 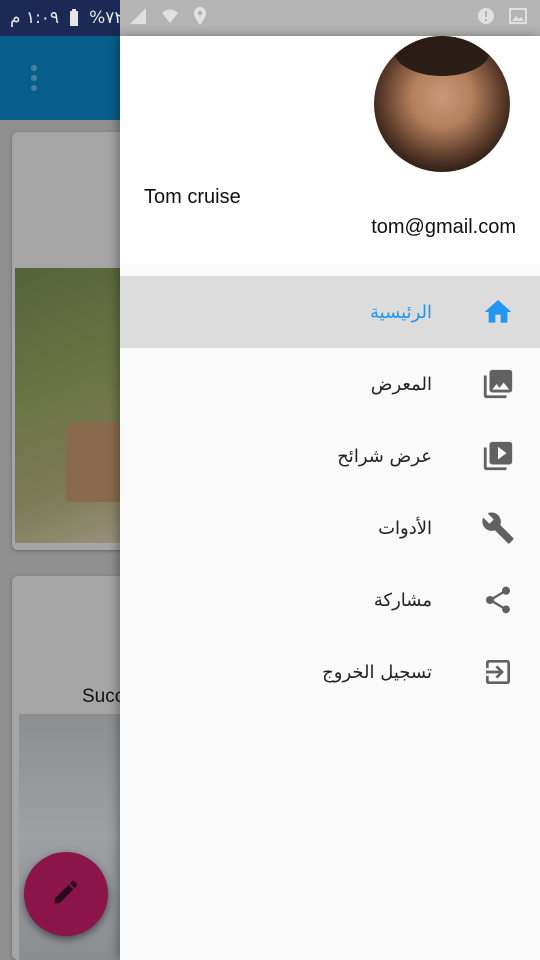 What do you see at coordinates (486, 18) in the screenshot?
I see `notification-icon` at bounding box center [486, 18].